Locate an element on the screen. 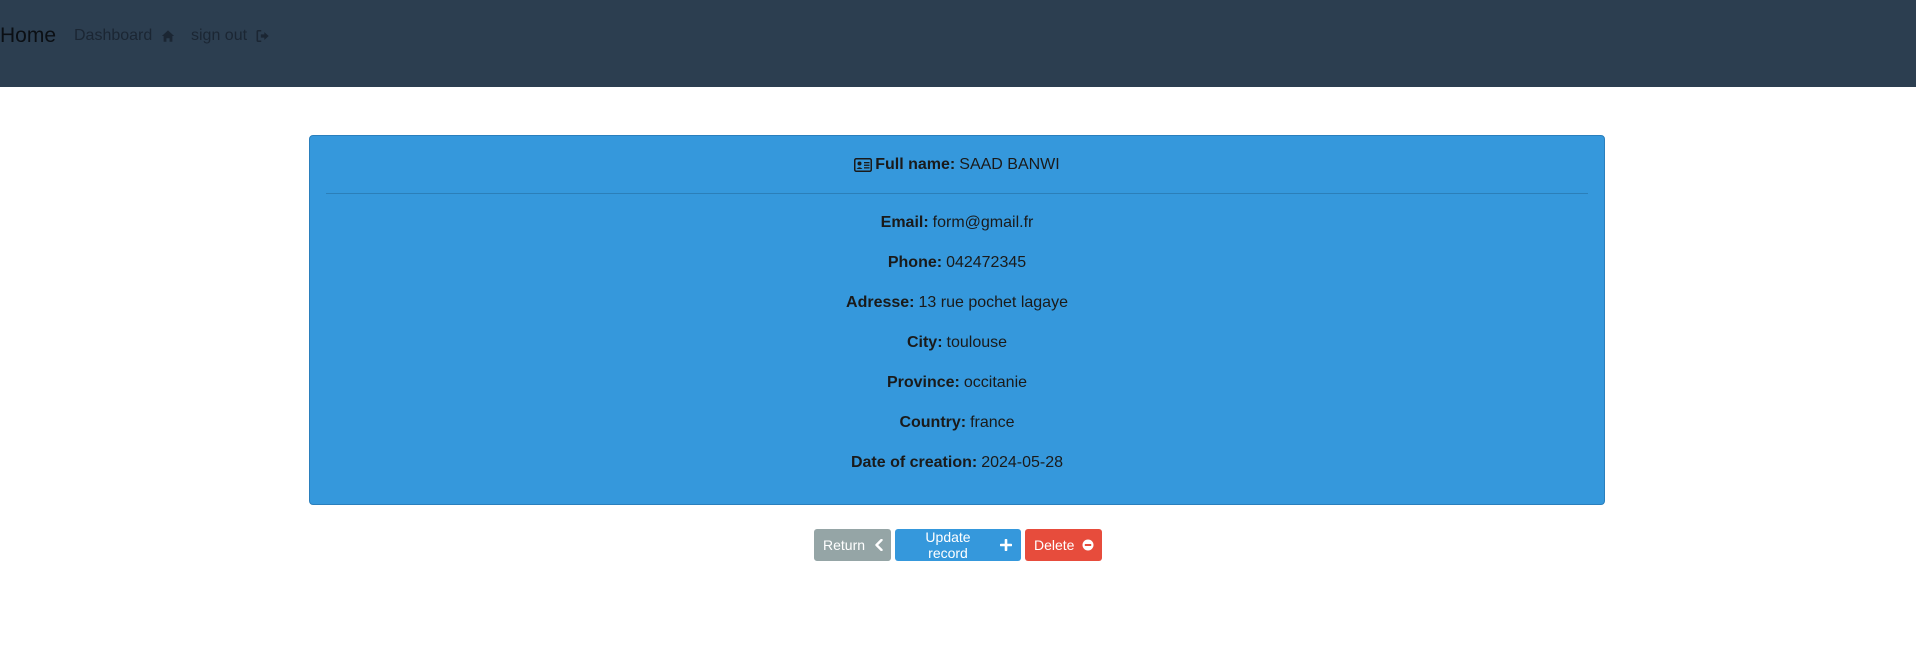 The image size is (1916, 667). home-link: Home is located at coordinates (28, 36).